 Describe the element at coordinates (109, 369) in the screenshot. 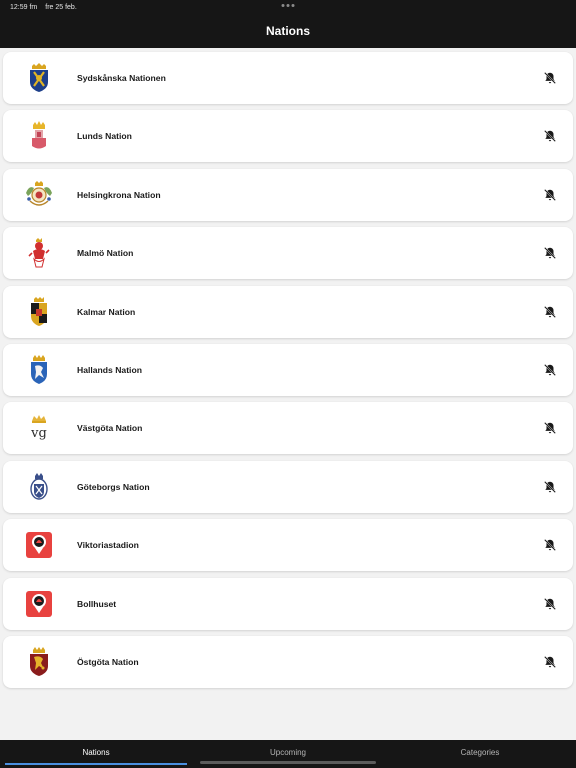

I see `nation-name: Hallands Nation` at that location.